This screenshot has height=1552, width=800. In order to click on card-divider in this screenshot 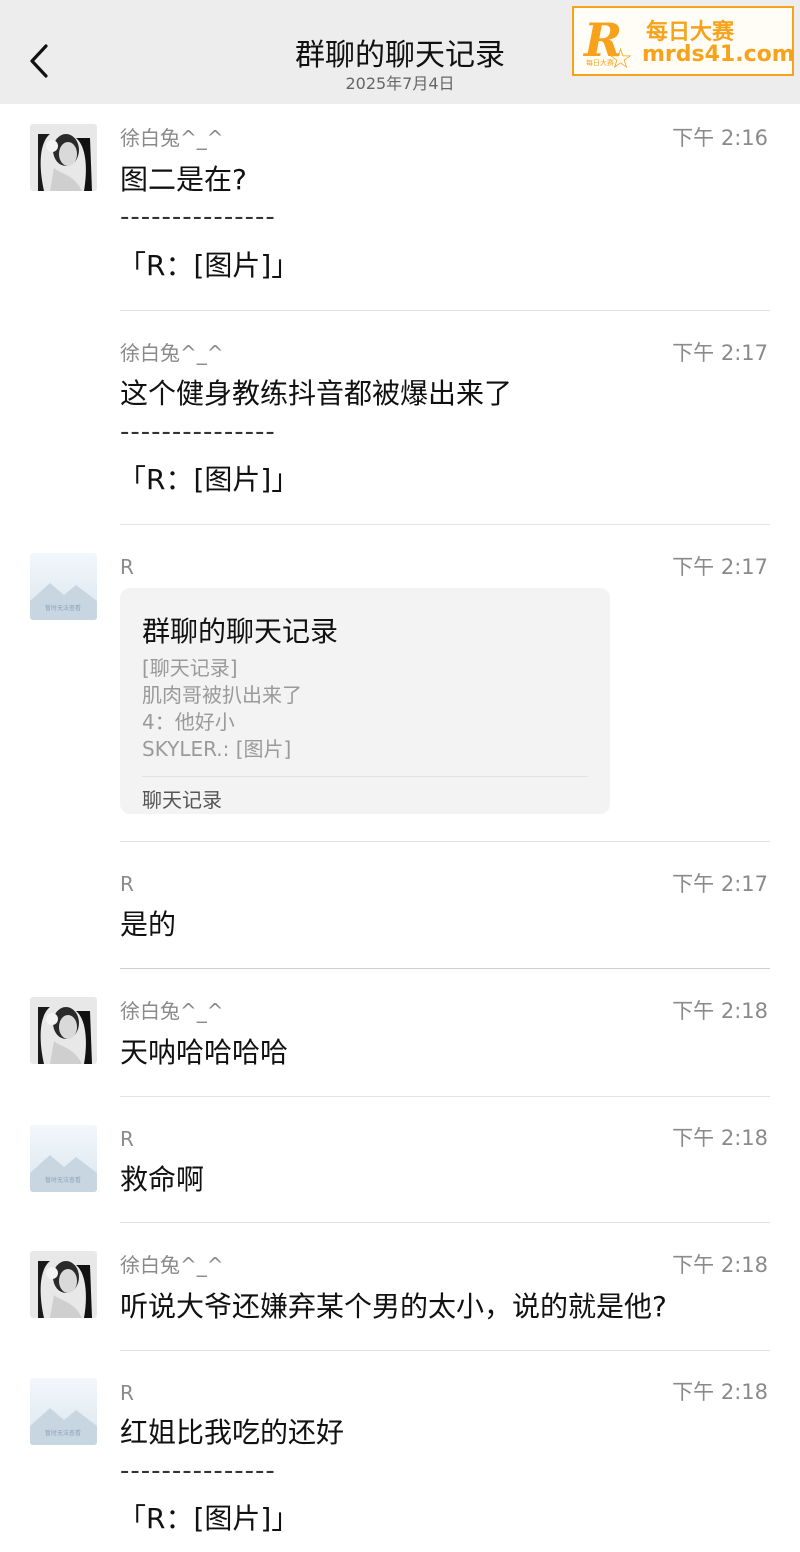, I will do `click(365, 776)`.